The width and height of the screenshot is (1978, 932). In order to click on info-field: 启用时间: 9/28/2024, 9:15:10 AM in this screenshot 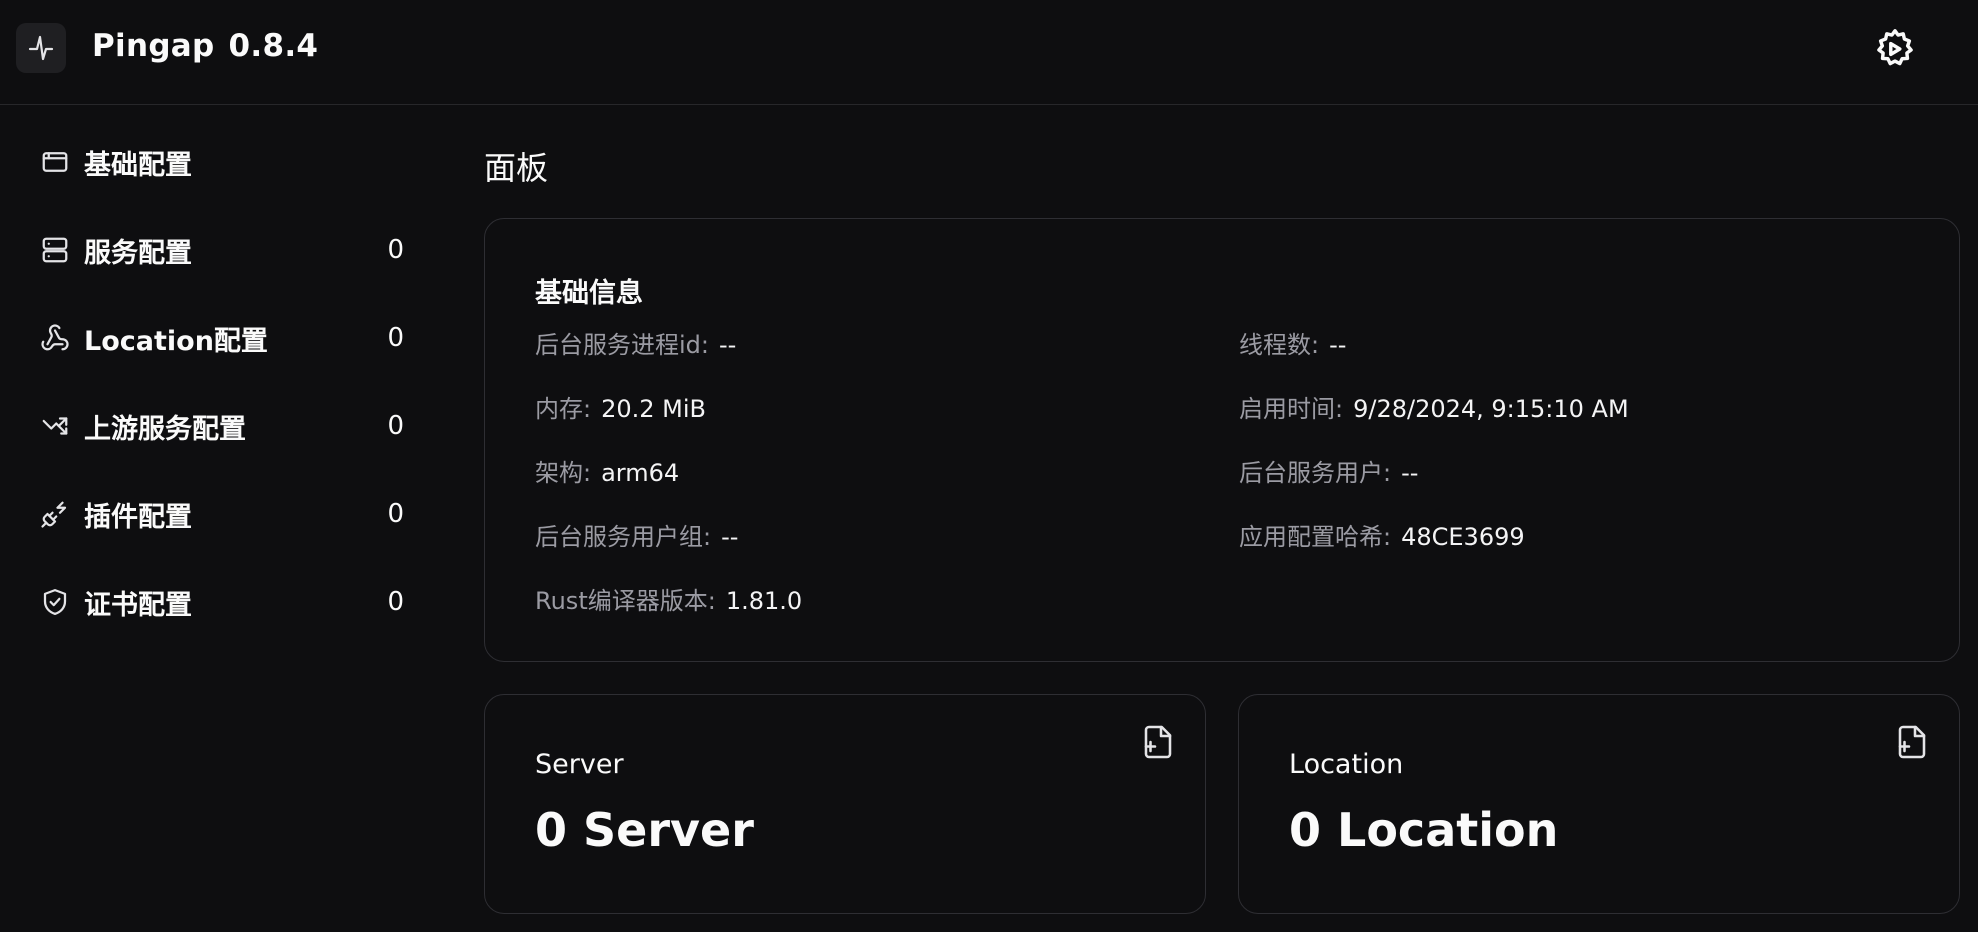, I will do `click(1434, 406)`.